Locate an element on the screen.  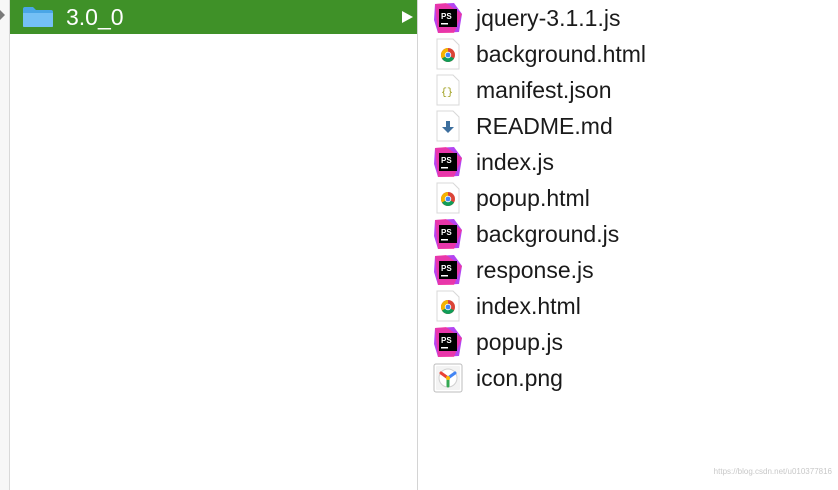
file-item: {} manifest.json is located at coordinates (628, 90).